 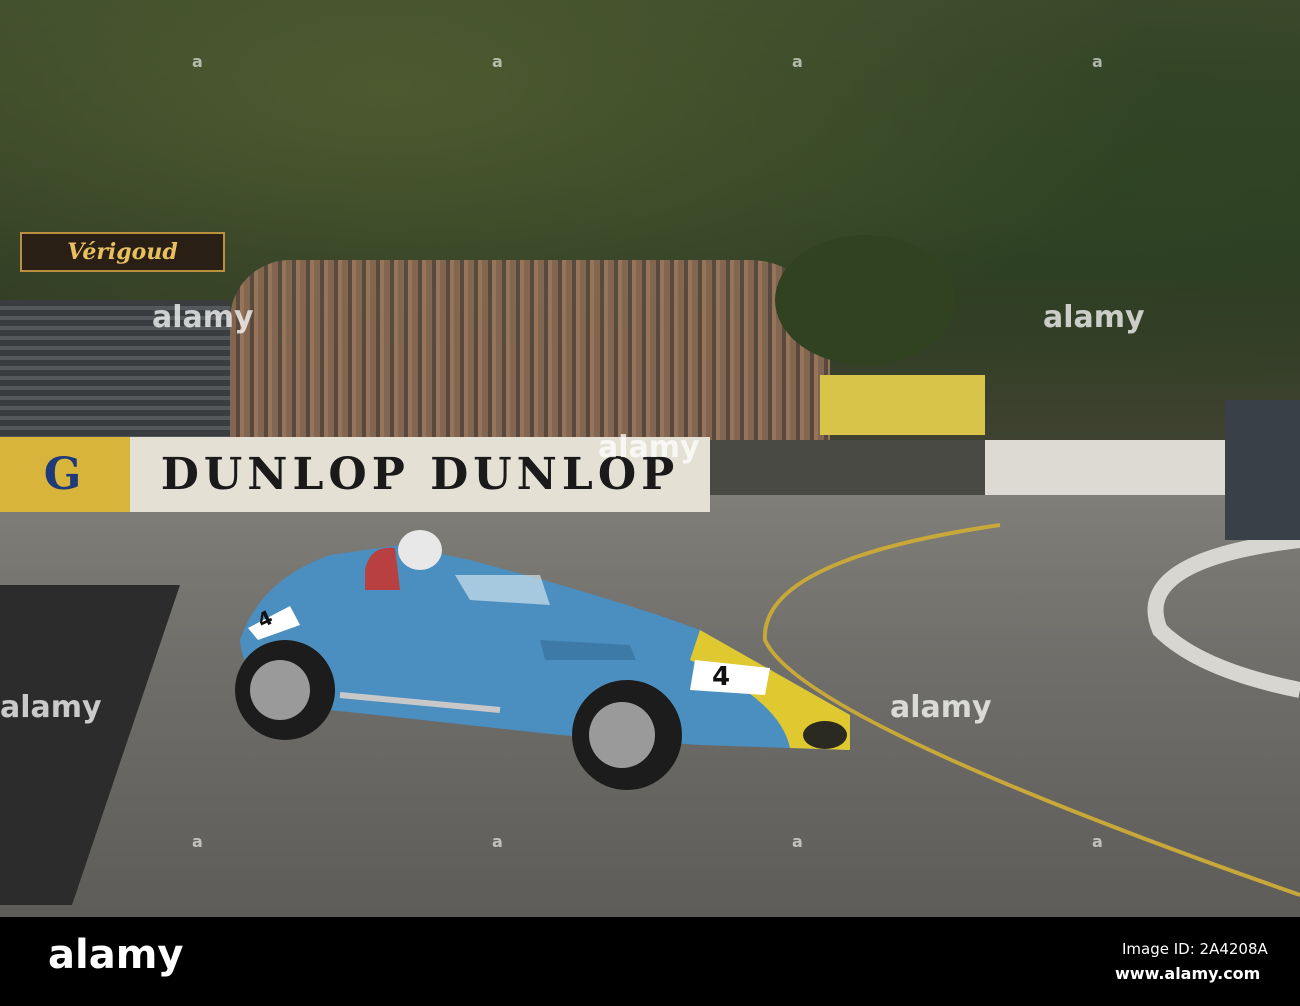 What do you see at coordinates (1262, 470) in the screenshot?
I see `truck` at bounding box center [1262, 470].